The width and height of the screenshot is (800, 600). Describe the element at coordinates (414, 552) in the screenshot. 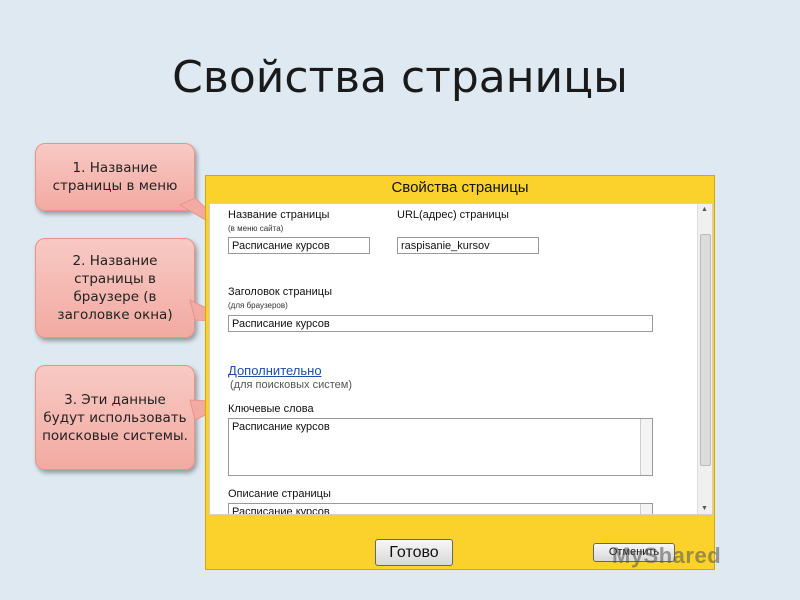

I see `done-button: Готово` at that location.